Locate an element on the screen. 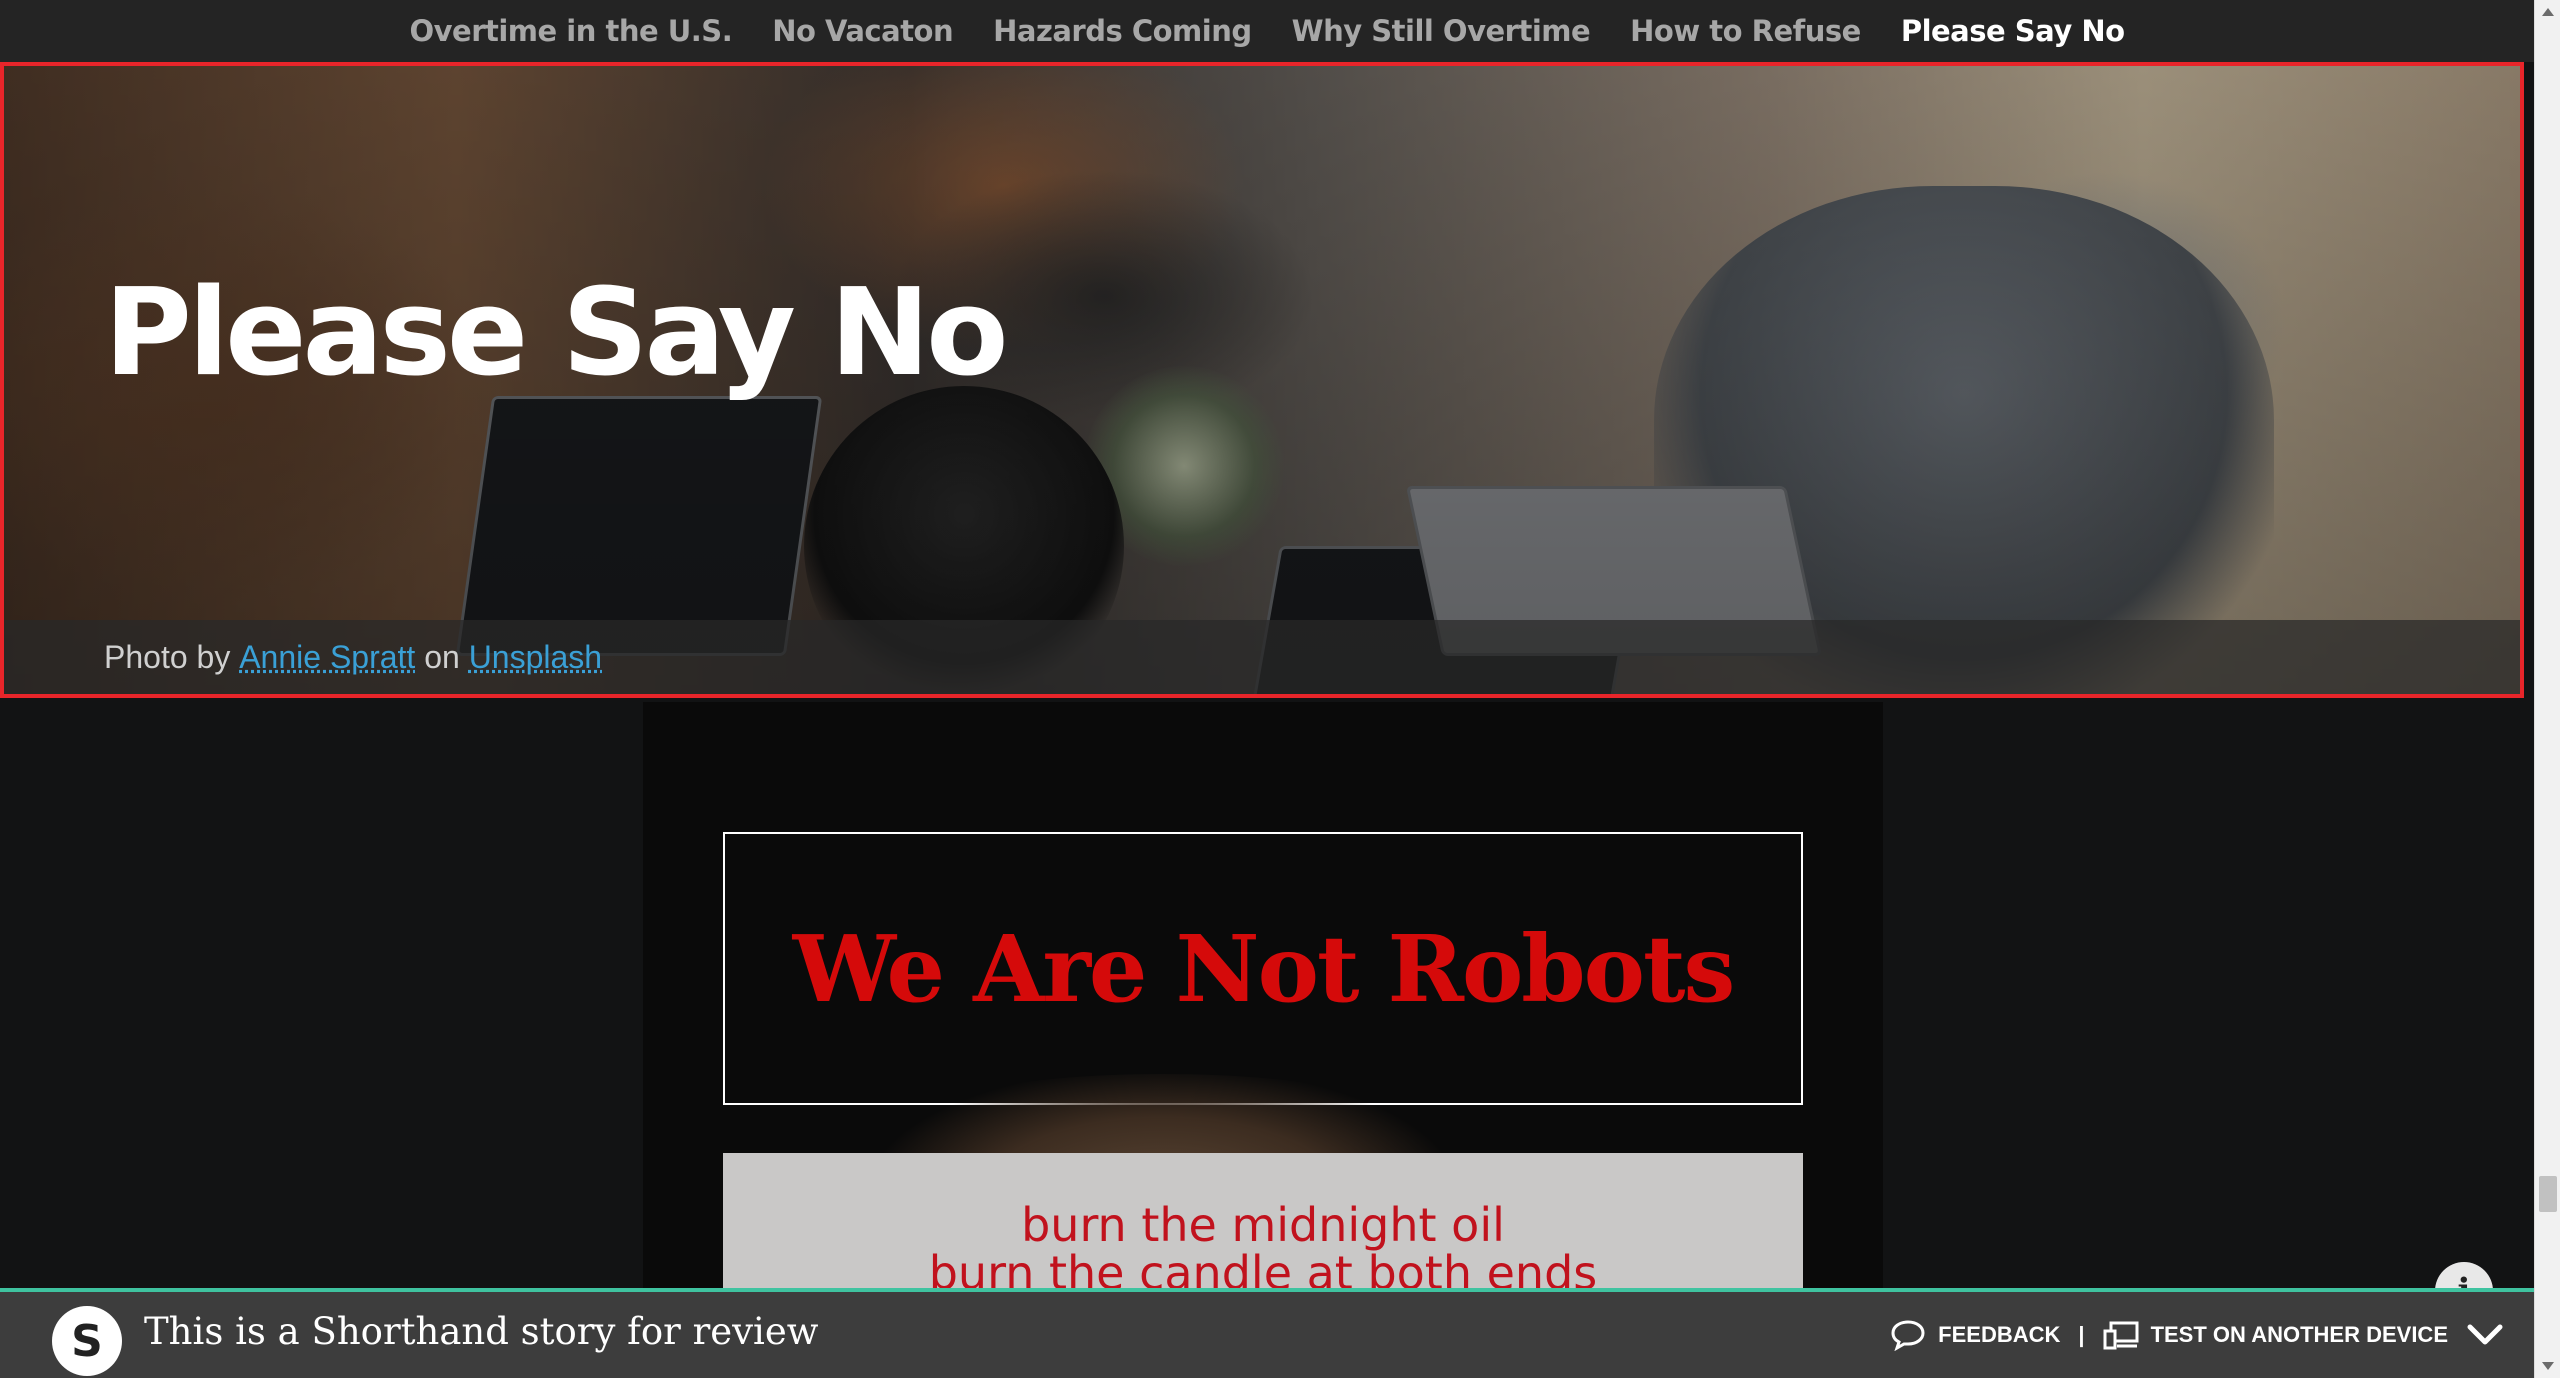 The width and height of the screenshot is (2560, 1378). review-message: This is a Shorthand story for review is located at coordinates (481, 1331).